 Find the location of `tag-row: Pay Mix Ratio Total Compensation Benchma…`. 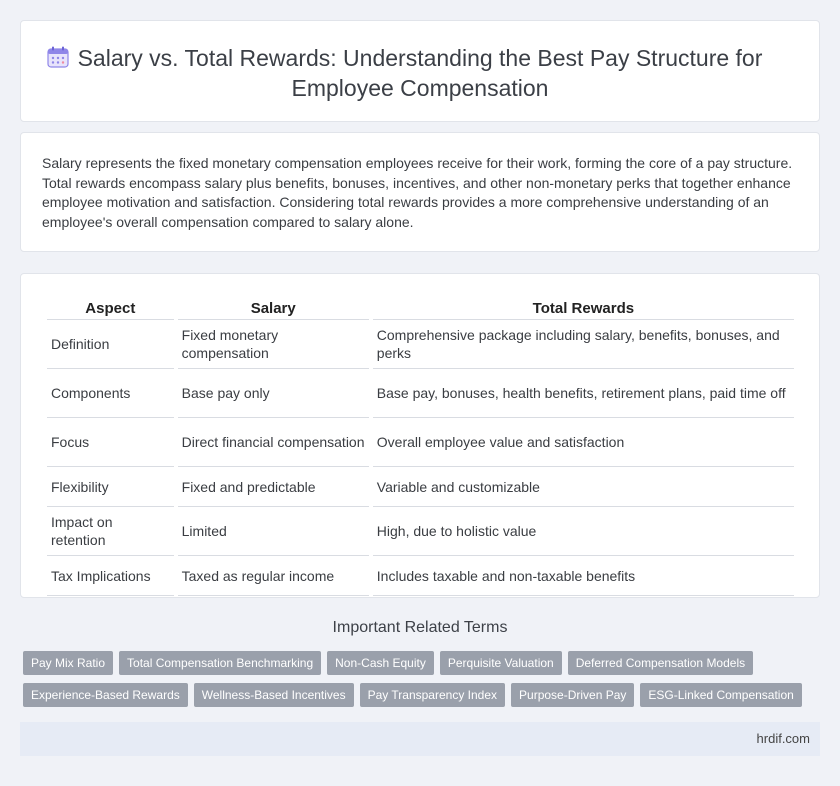

tag-row: Pay Mix Ratio Total Compensation Benchma… is located at coordinates (423, 663).